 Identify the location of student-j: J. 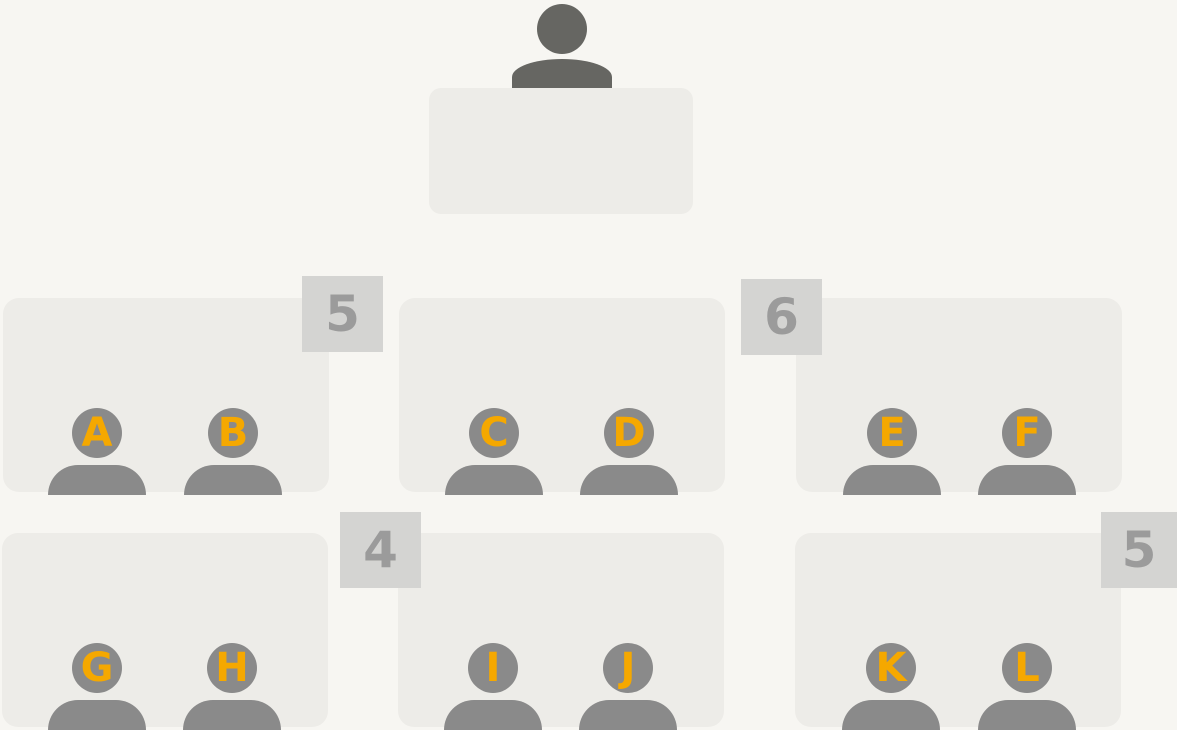
(628, 686).